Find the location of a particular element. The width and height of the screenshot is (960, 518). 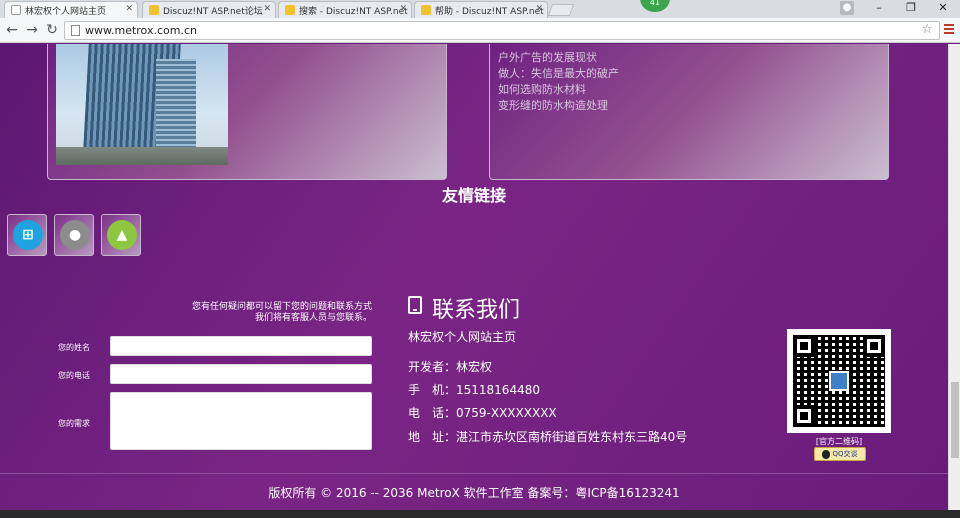

tab-discuz-search: 搜索 - Discuz!NT ASP.net ✕ is located at coordinates (345, 9).